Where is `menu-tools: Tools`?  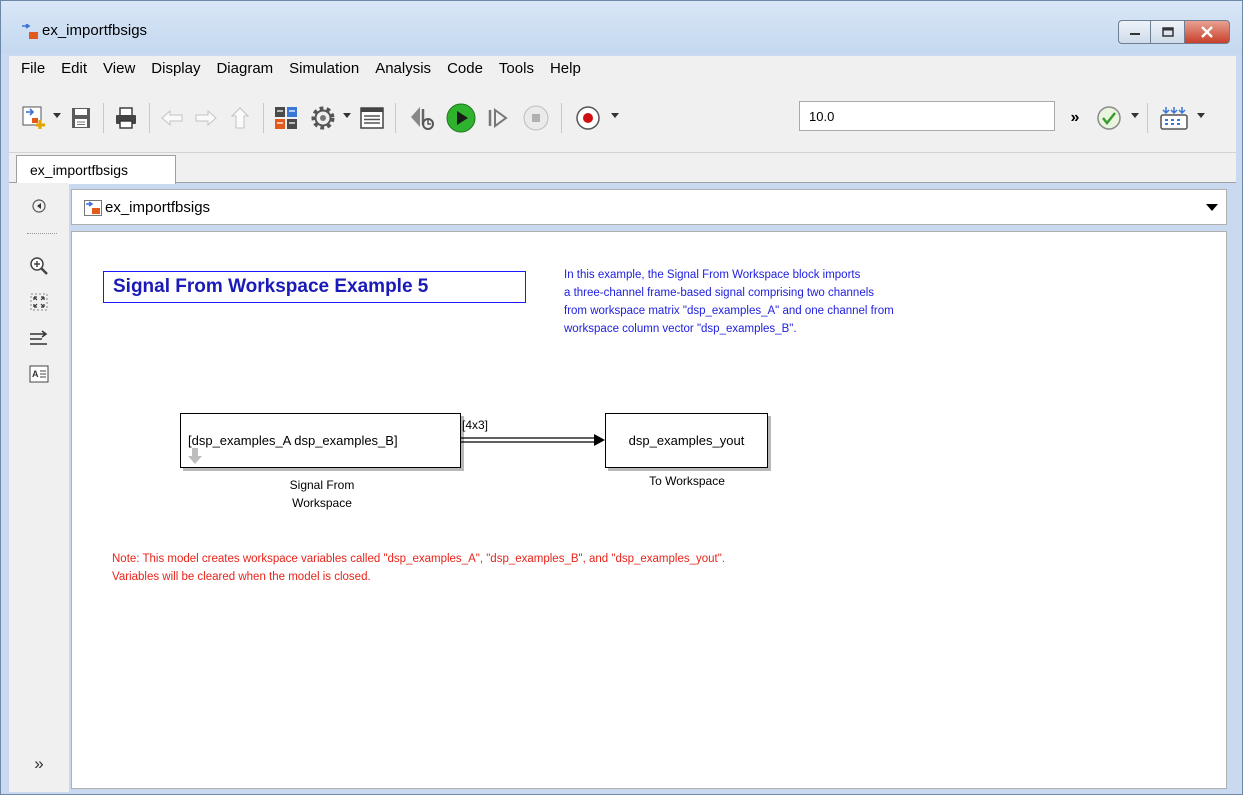 menu-tools: Tools is located at coordinates (516, 68).